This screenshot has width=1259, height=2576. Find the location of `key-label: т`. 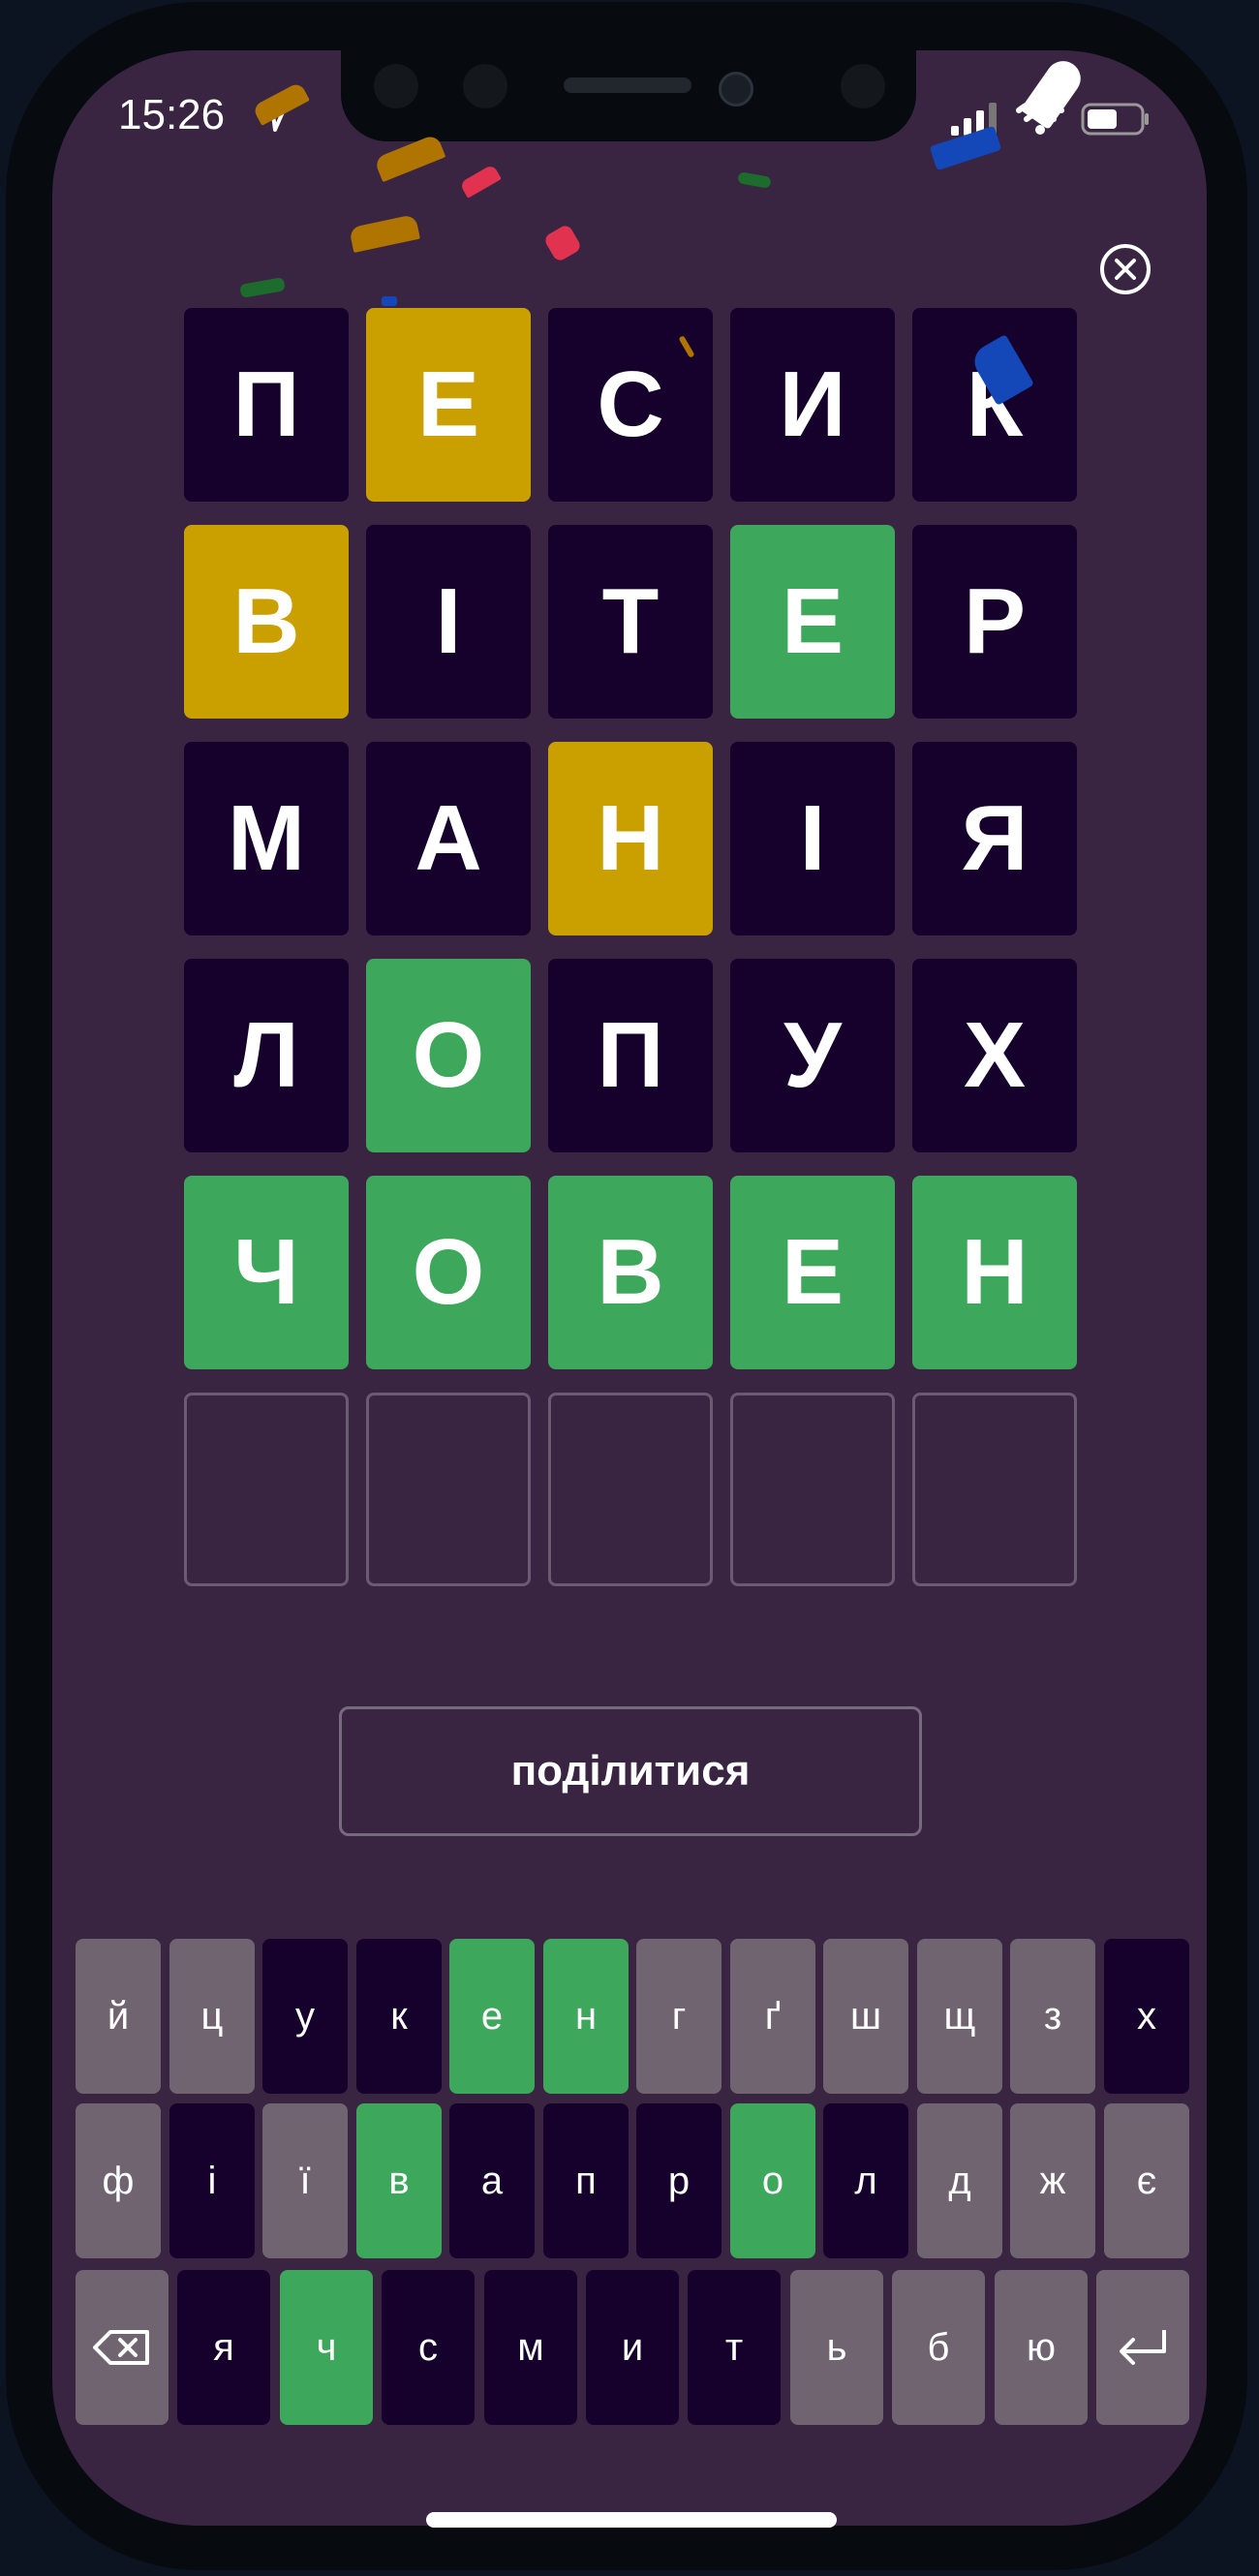

key-label: т is located at coordinates (734, 2347).